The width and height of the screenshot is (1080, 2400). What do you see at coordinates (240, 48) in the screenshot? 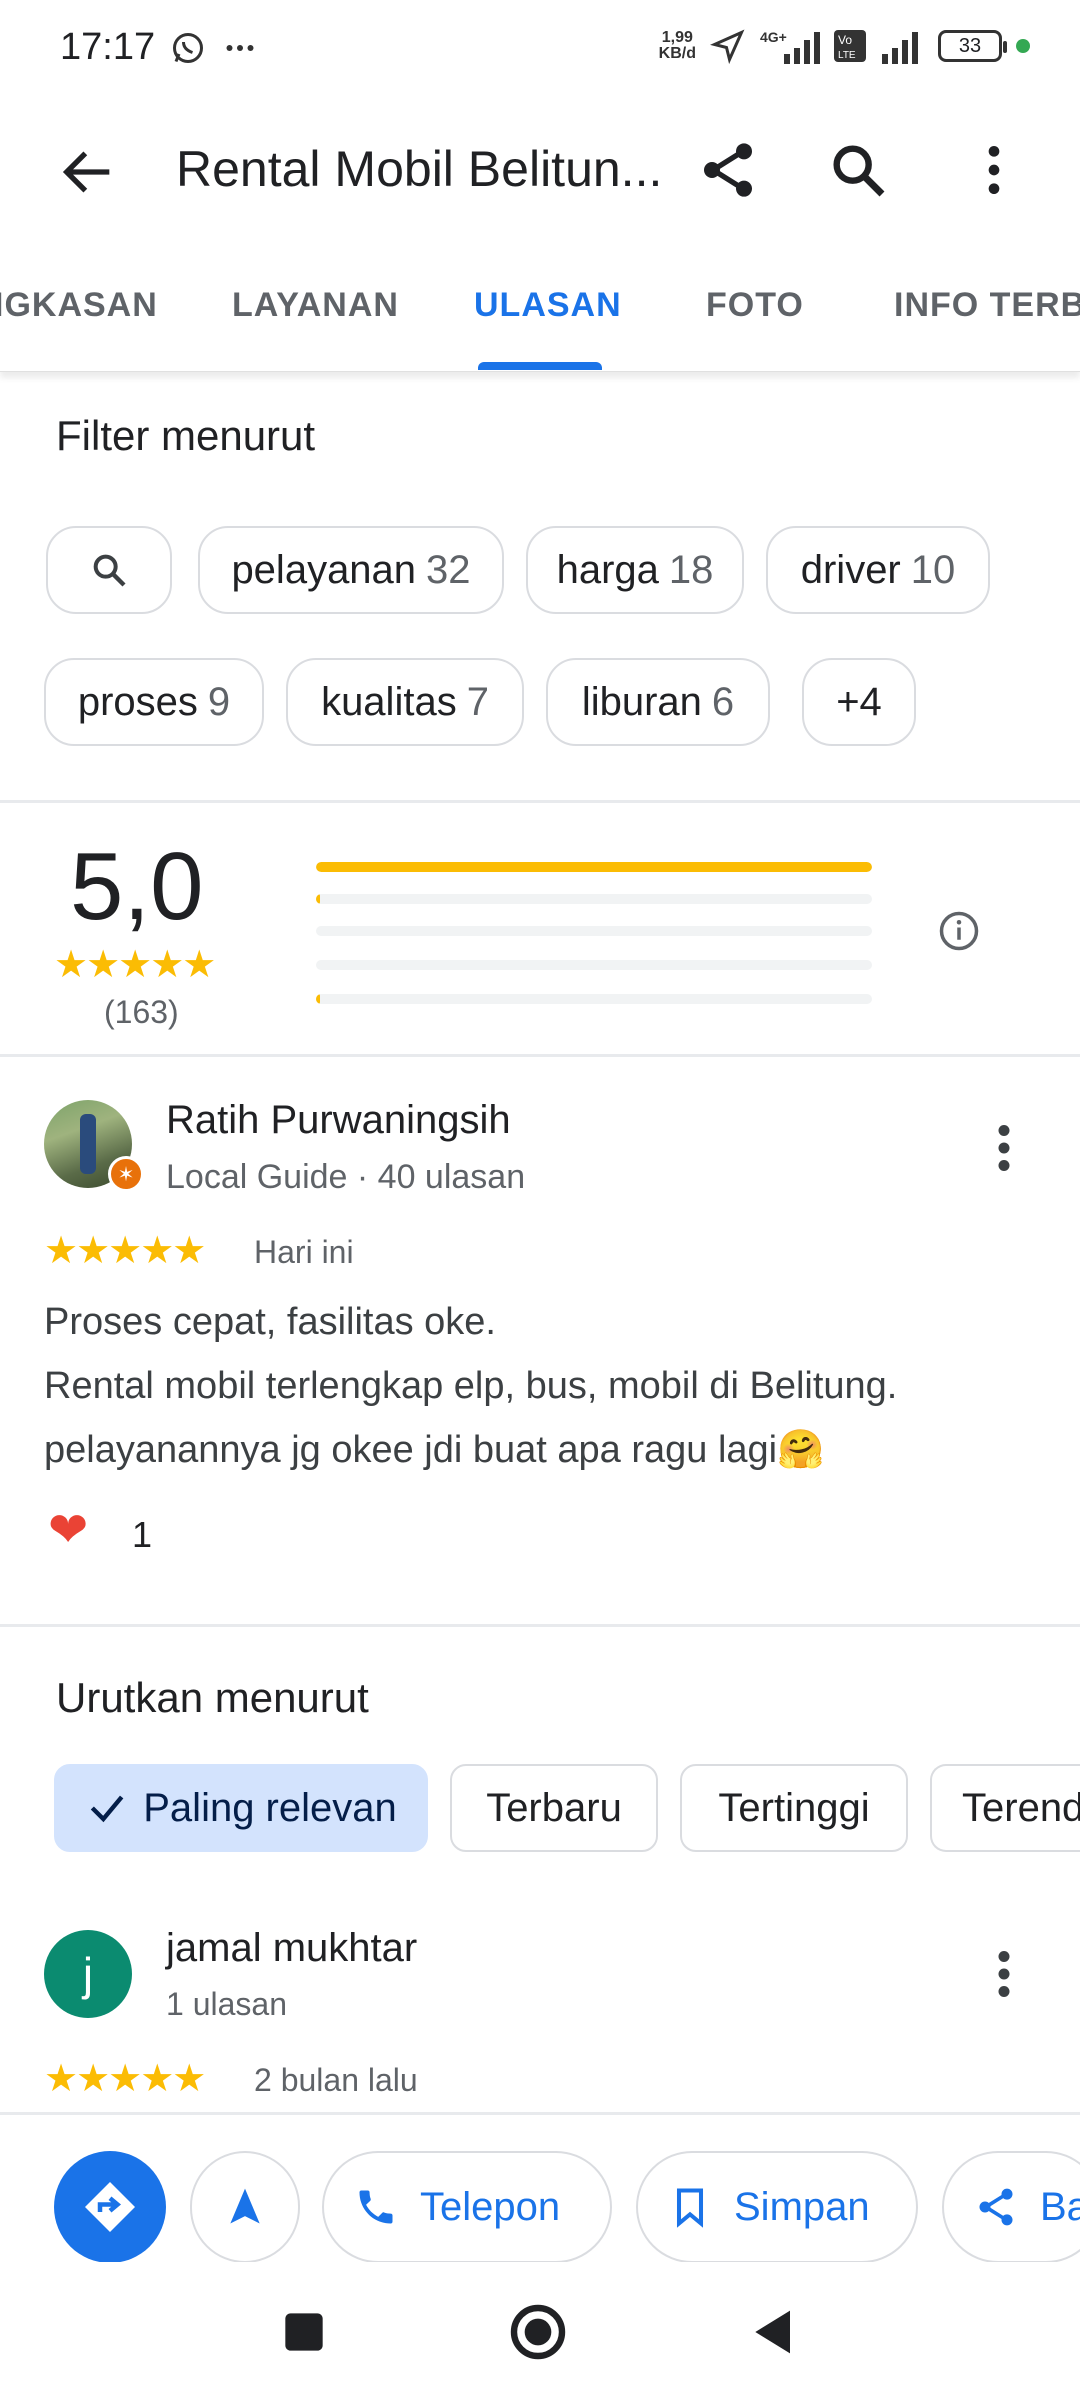
I see `more-notifications-icon` at bounding box center [240, 48].